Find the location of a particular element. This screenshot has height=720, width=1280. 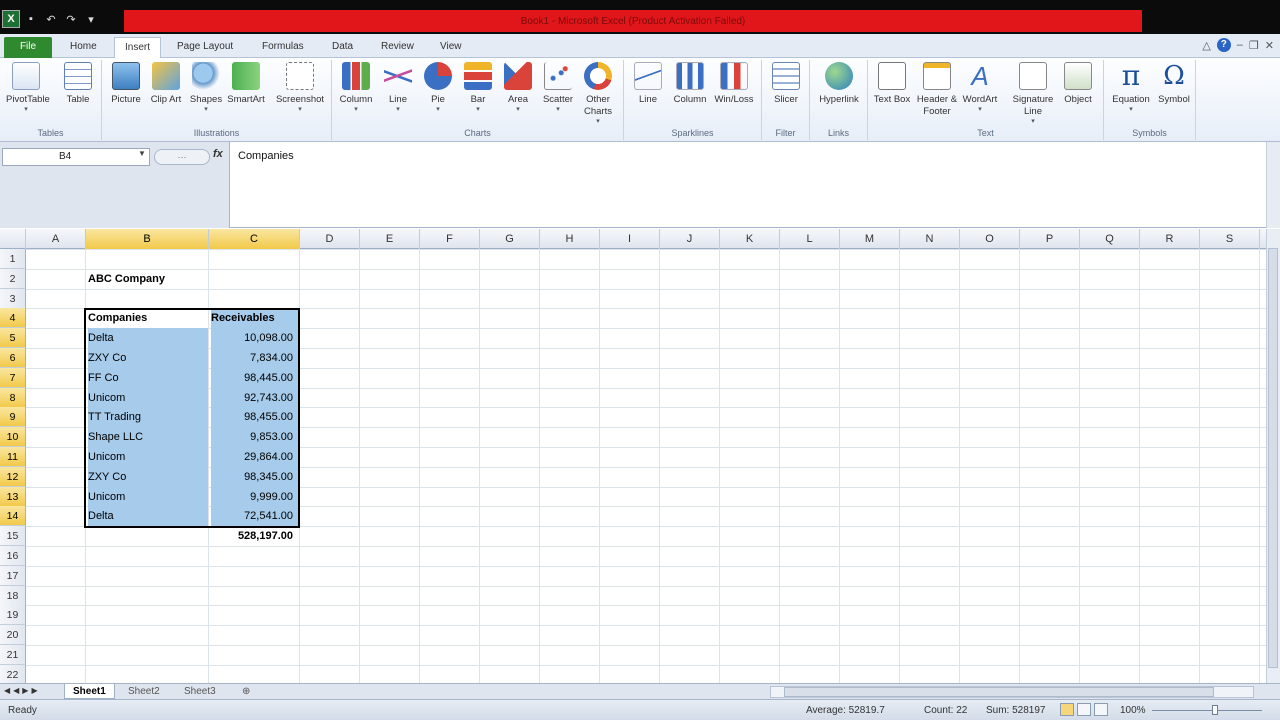

text-box-button: Text Box is located at coordinates (892, 84).